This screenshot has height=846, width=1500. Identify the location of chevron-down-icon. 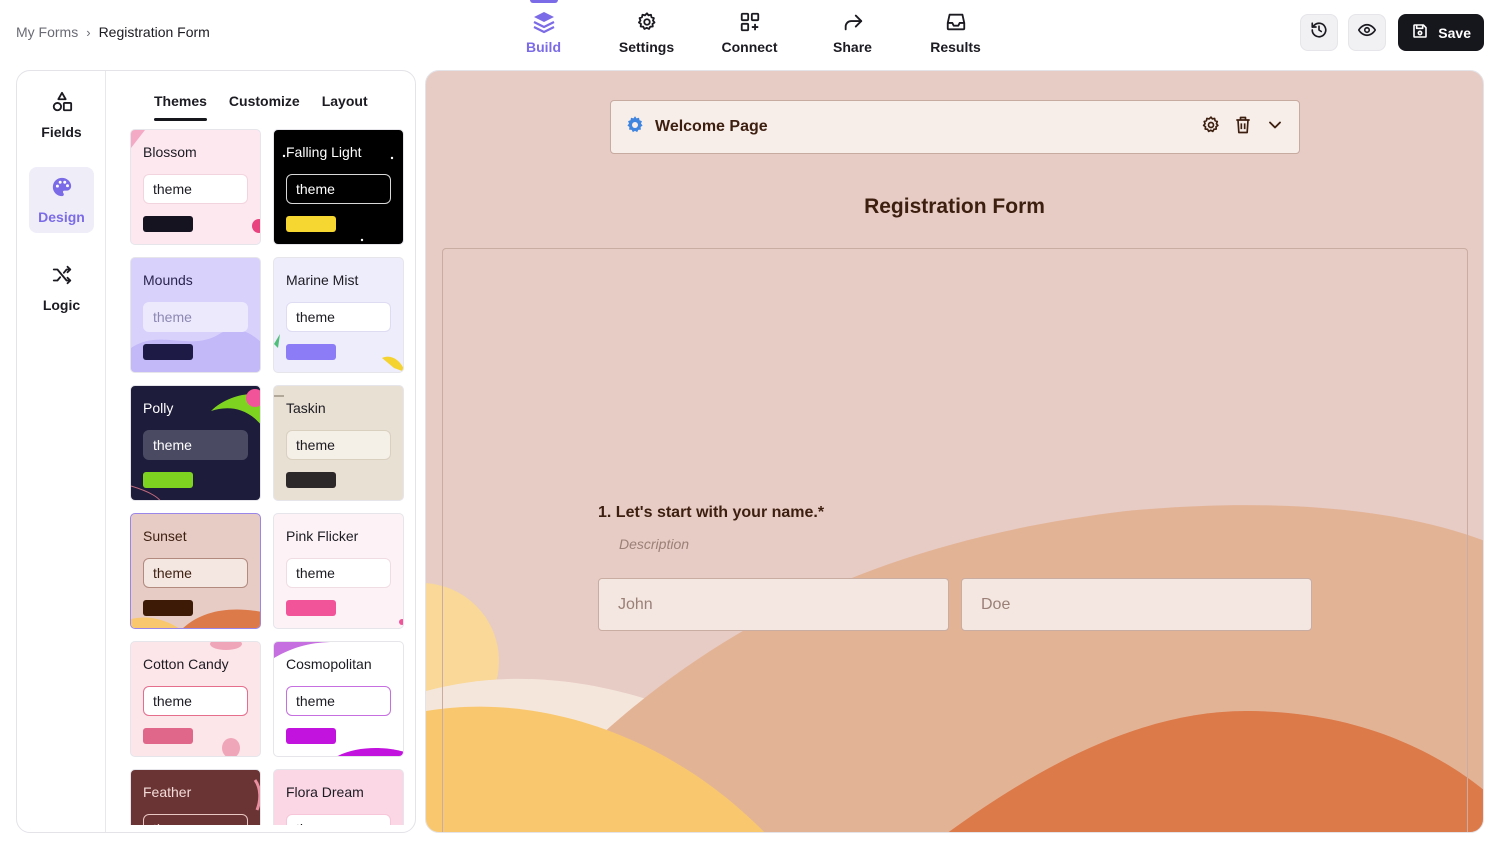
(1275, 127).